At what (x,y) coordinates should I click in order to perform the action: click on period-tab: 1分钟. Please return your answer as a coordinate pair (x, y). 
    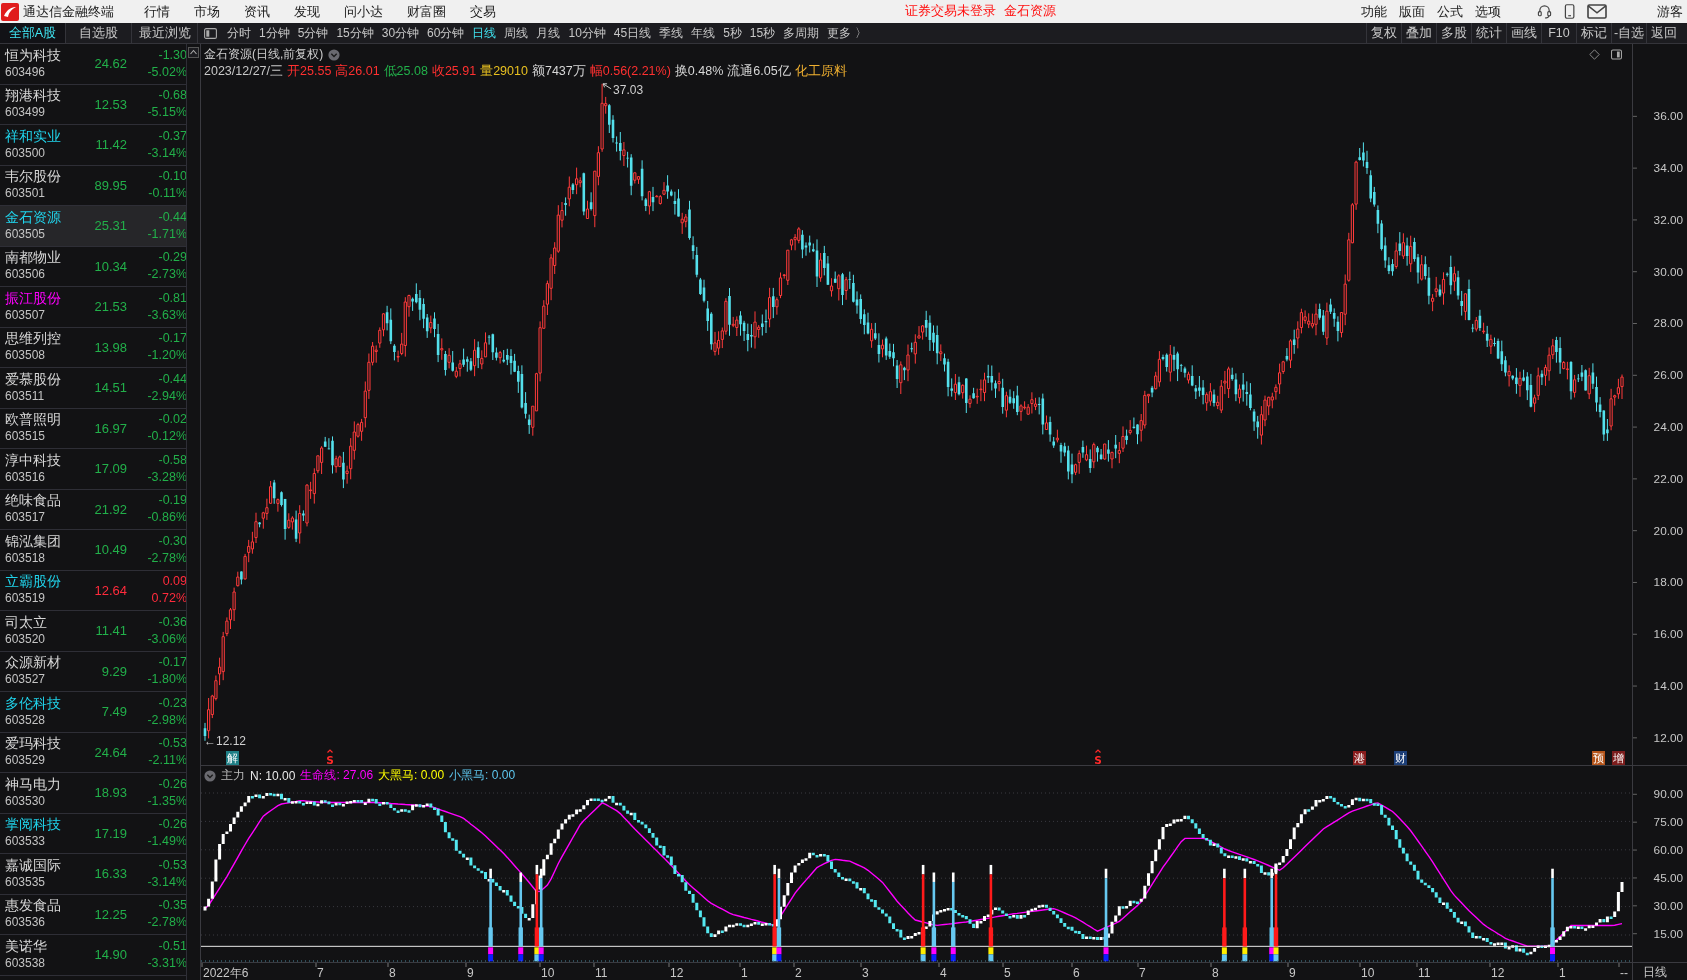
    Looking at the image, I should click on (274, 33).